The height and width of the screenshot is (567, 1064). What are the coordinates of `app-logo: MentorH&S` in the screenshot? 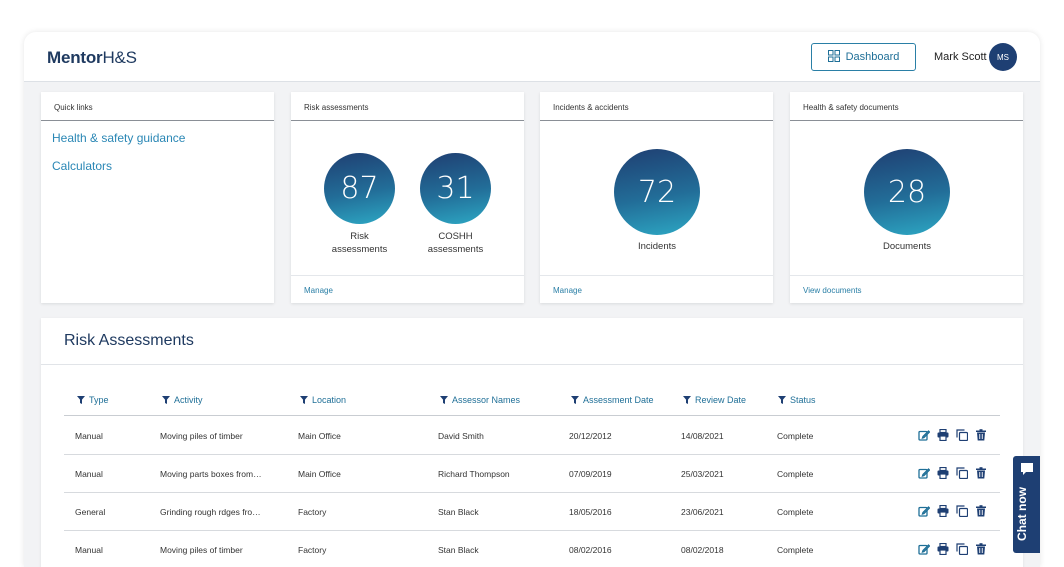 It's located at (92, 58).